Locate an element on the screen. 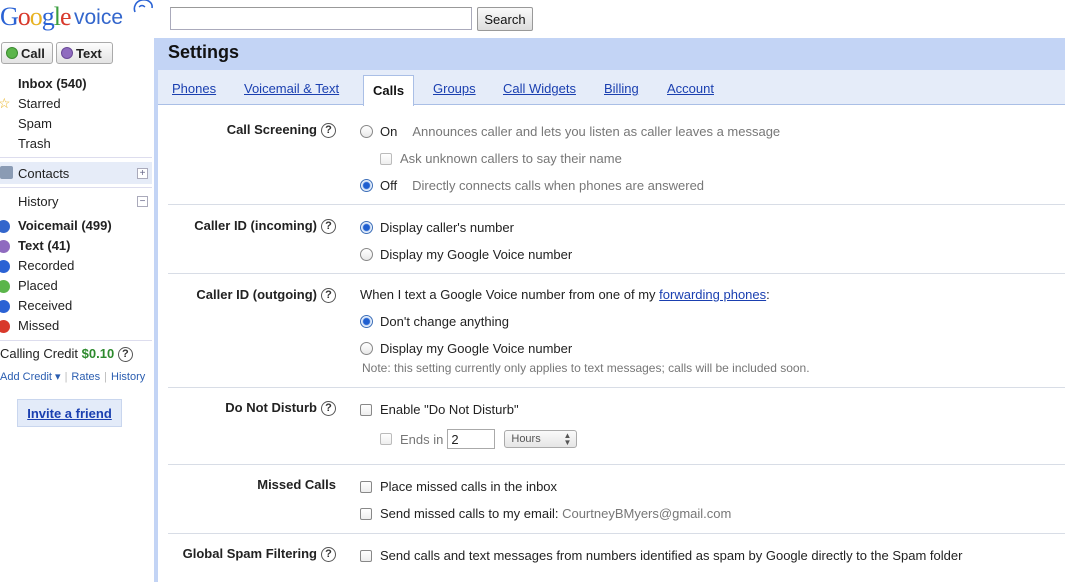  spam-filtering-checkbox is located at coordinates (366, 555).